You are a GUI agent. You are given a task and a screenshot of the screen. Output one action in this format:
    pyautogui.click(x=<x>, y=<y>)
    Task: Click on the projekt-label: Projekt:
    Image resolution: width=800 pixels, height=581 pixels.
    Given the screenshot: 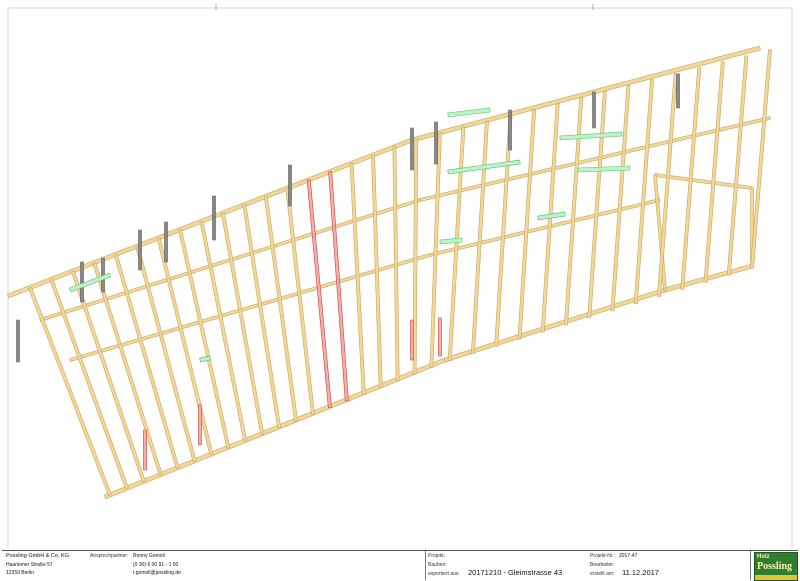 What is the action you would take?
    pyautogui.click(x=436, y=556)
    